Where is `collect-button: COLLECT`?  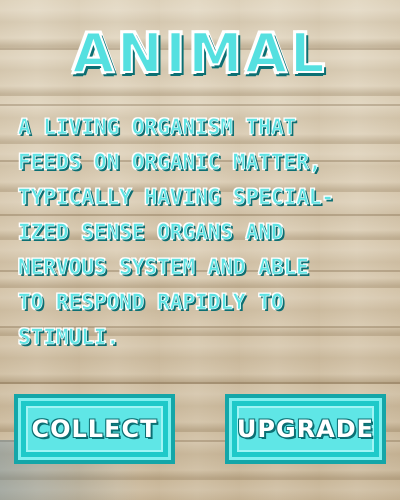 collect-button: COLLECT is located at coordinates (94, 429).